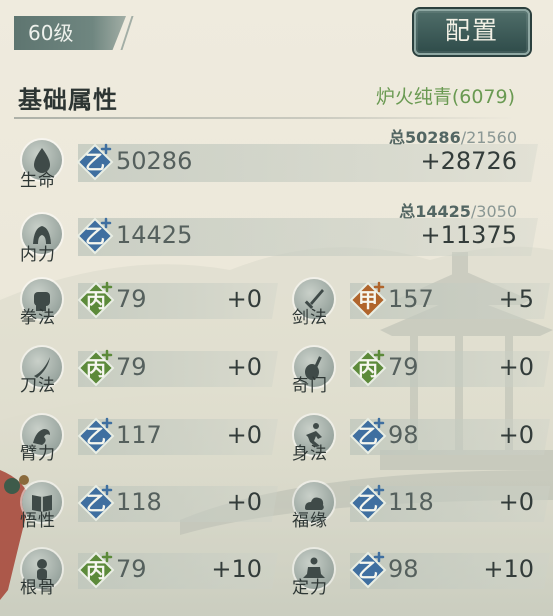 This screenshot has width=553, height=616. Describe the element at coordinates (310, 521) in the screenshot. I see `stat-label: 福缘` at that location.